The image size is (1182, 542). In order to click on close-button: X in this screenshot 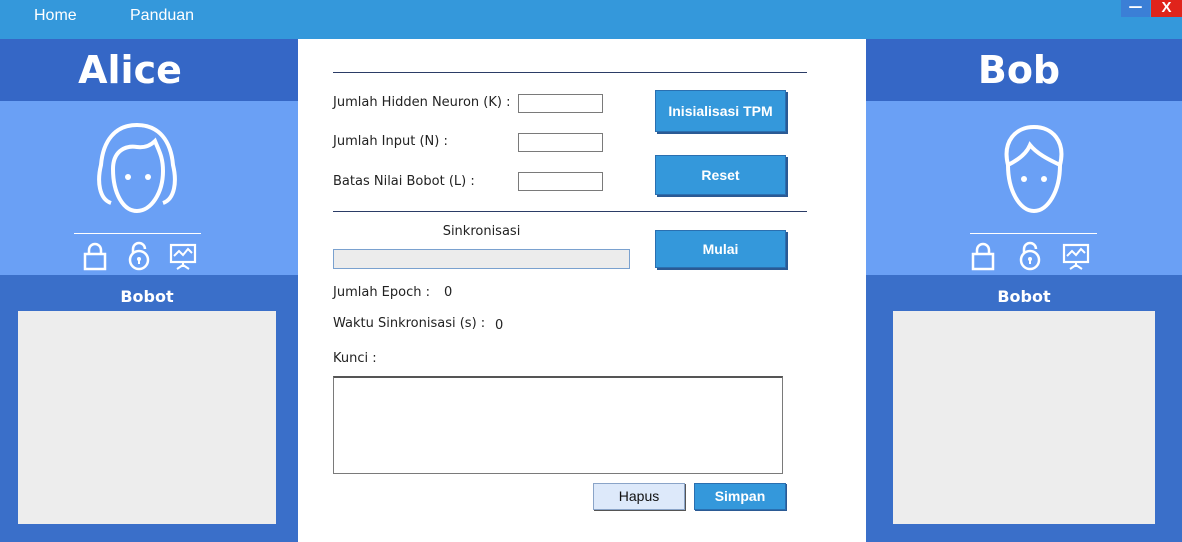, I will do `click(1166, 8)`.